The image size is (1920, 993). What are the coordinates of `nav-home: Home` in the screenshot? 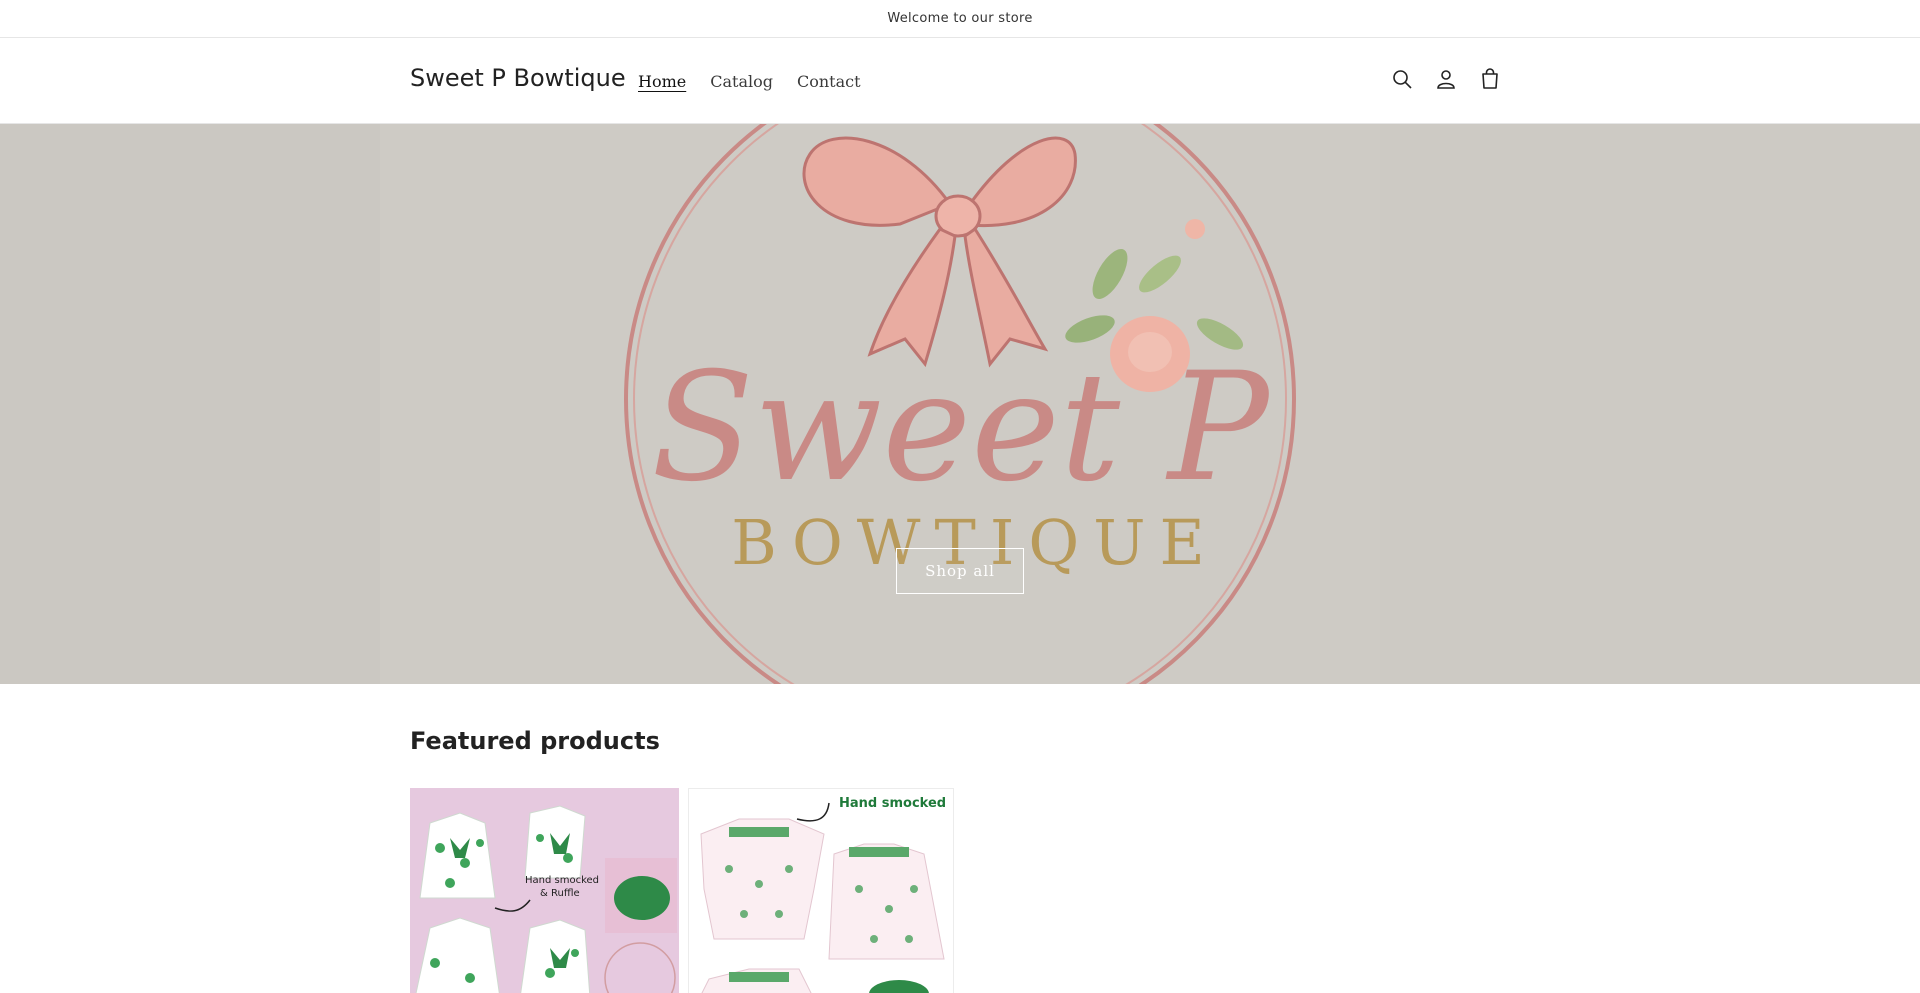 It's located at (662, 81).